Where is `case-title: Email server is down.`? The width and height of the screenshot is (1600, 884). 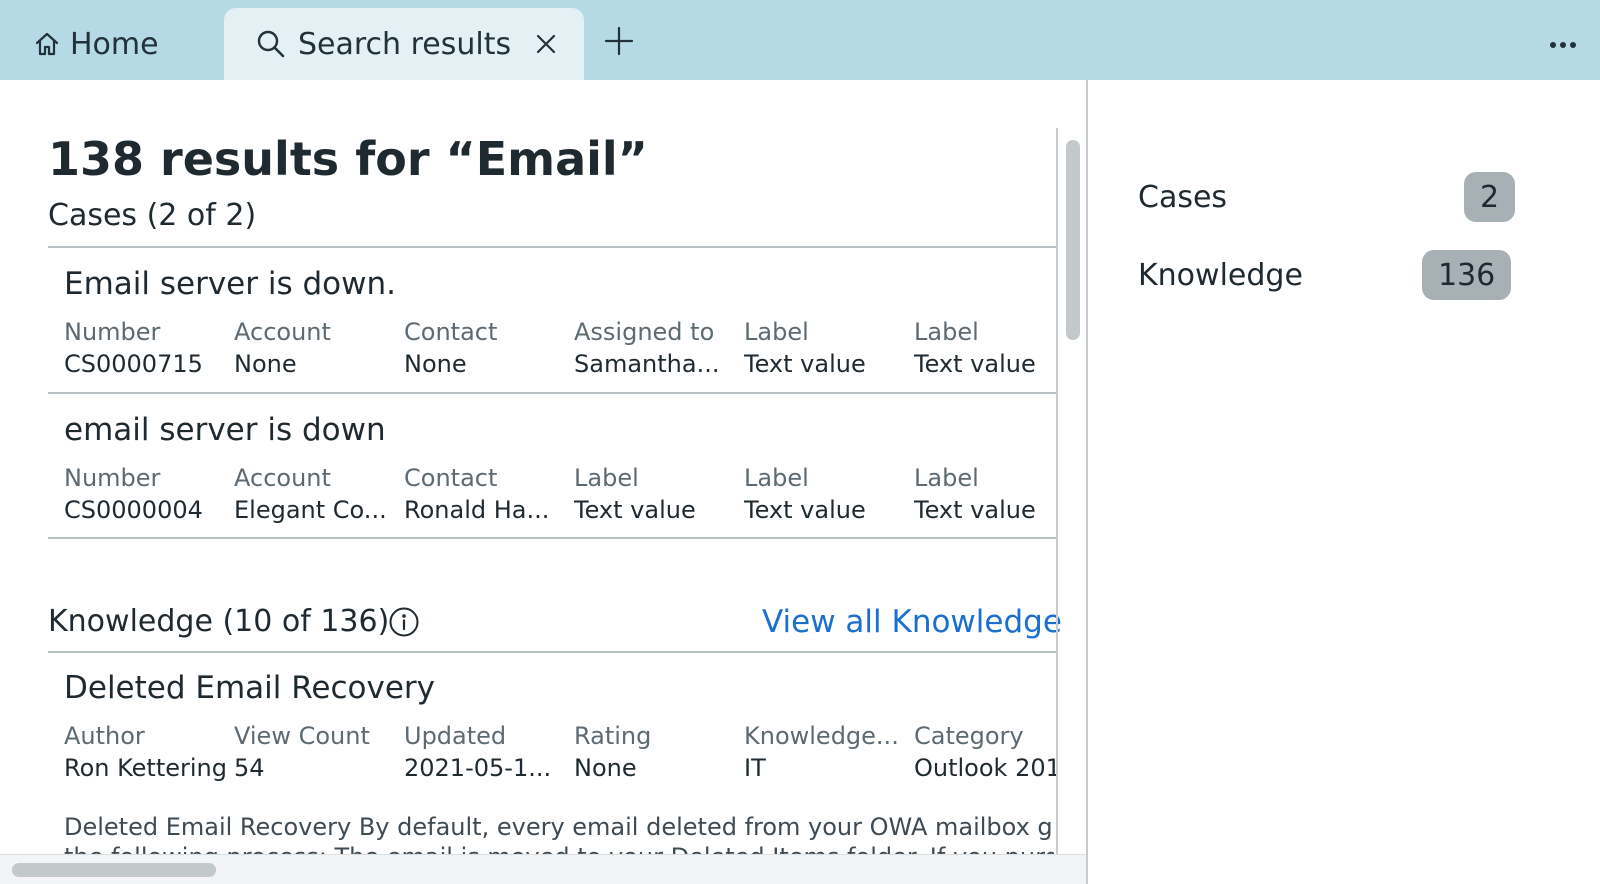
case-title: Email server is down. is located at coordinates (230, 284).